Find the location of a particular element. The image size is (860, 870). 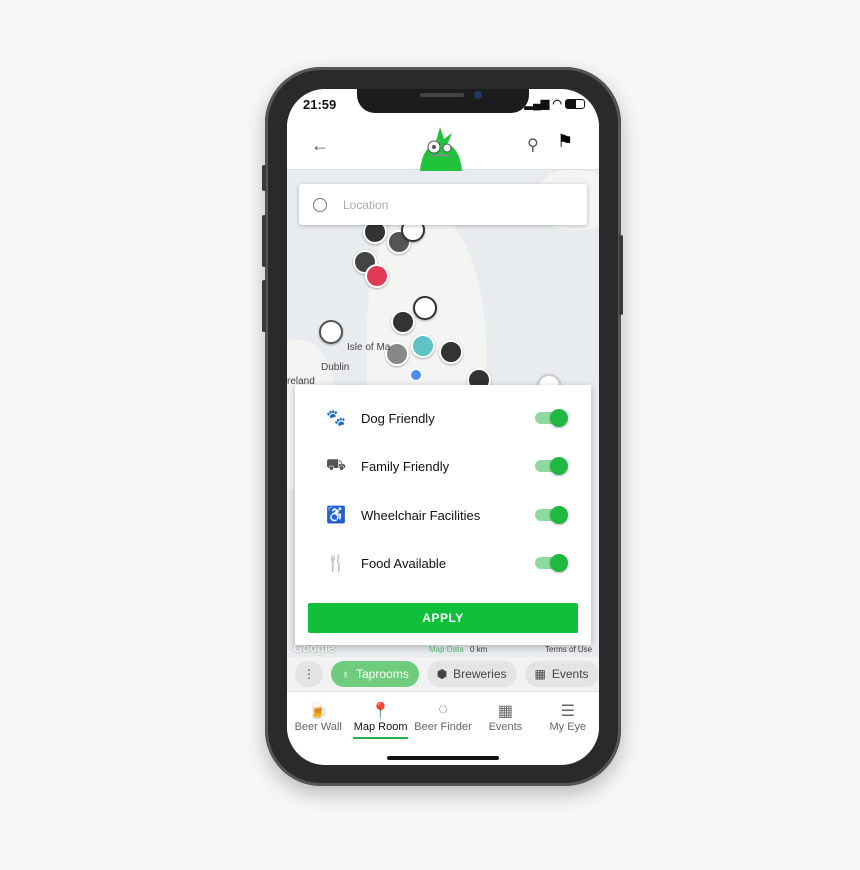

notch is located at coordinates (443, 101).